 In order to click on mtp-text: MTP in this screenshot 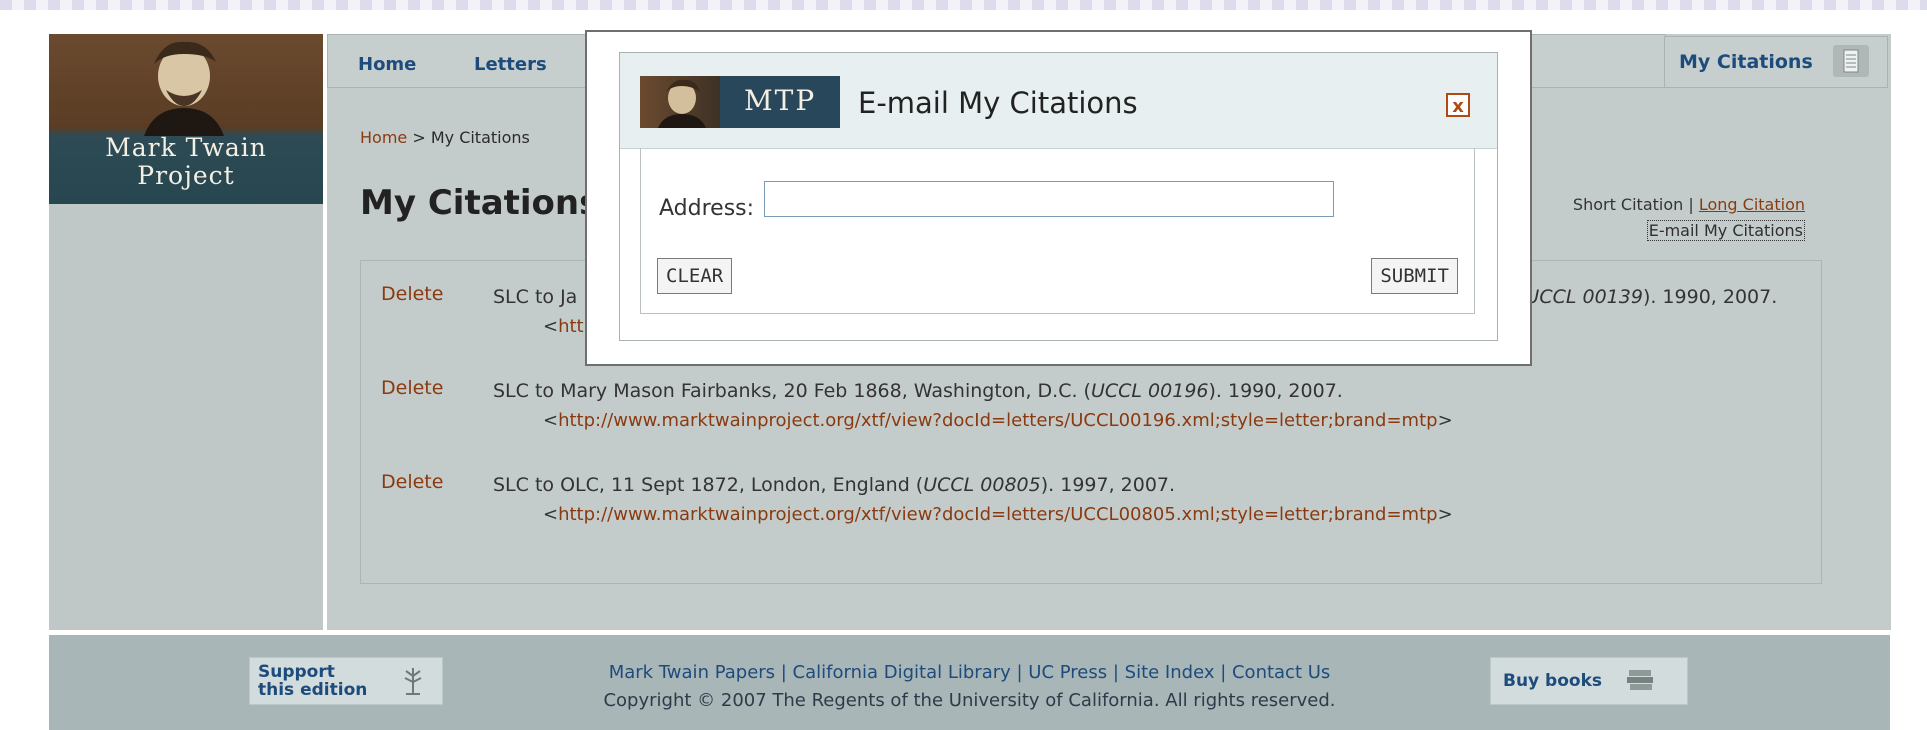, I will do `click(780, 100)`.